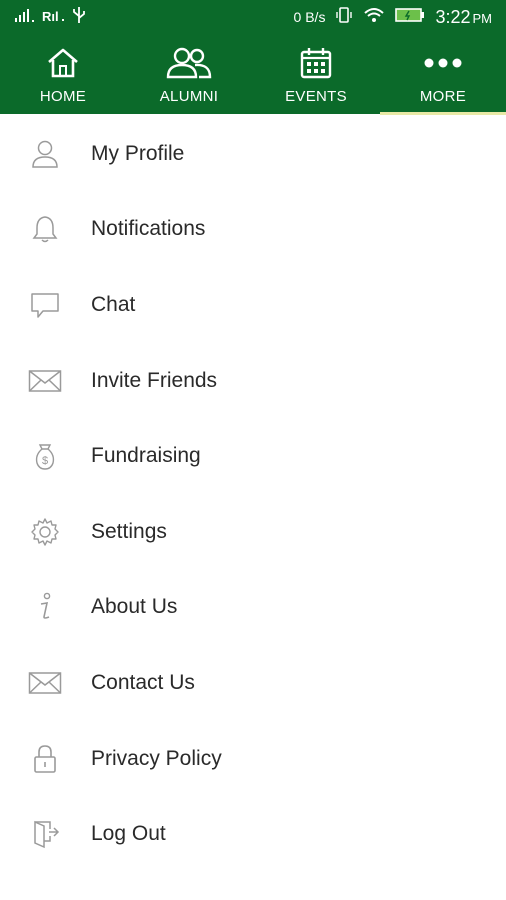 This screenshot has width=506, height=900. What do you see at coordinates (45, 607) in the screenshot?
I see `info-icon` at bounding box center [45, 607].